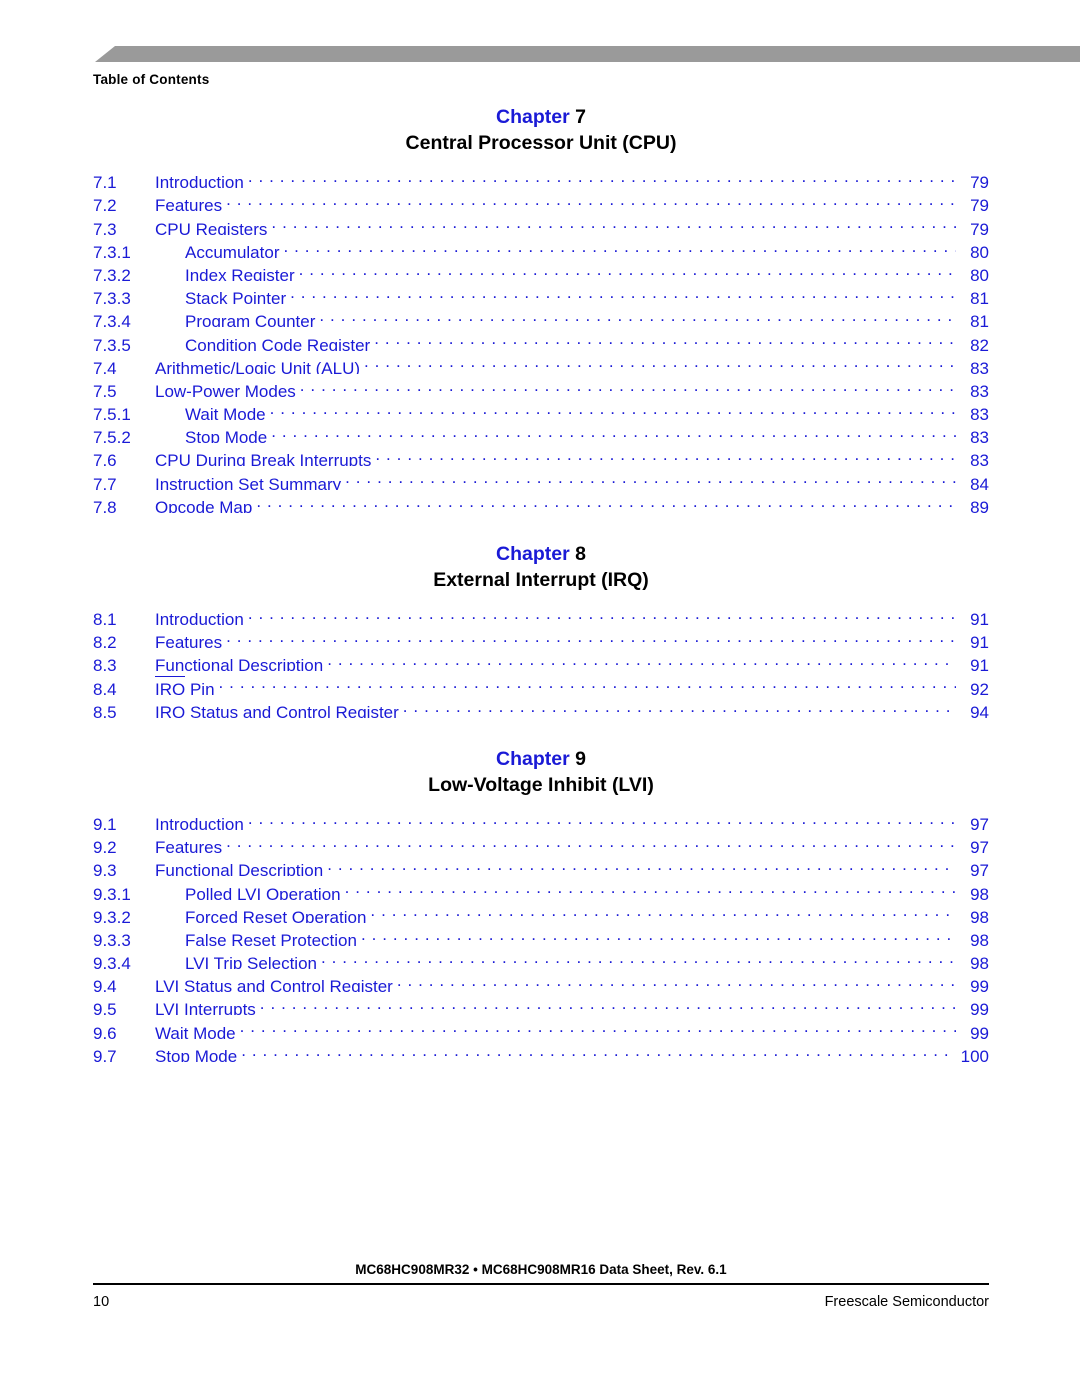 The image size is (1080, 1397). I want to click on toc-entry-number: 7.3.5, so click(112, 343).